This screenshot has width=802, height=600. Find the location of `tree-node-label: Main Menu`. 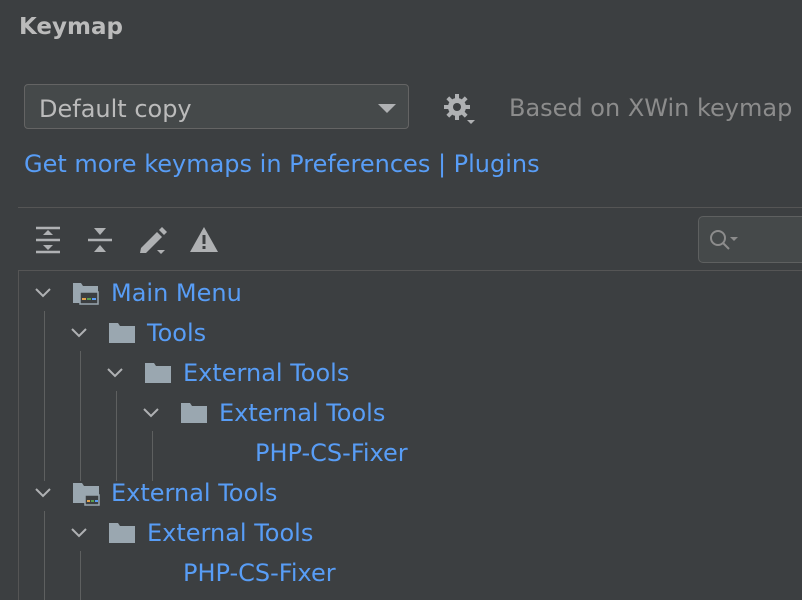

tree-node-label: Main Menu is located at coordinates (176, 293).